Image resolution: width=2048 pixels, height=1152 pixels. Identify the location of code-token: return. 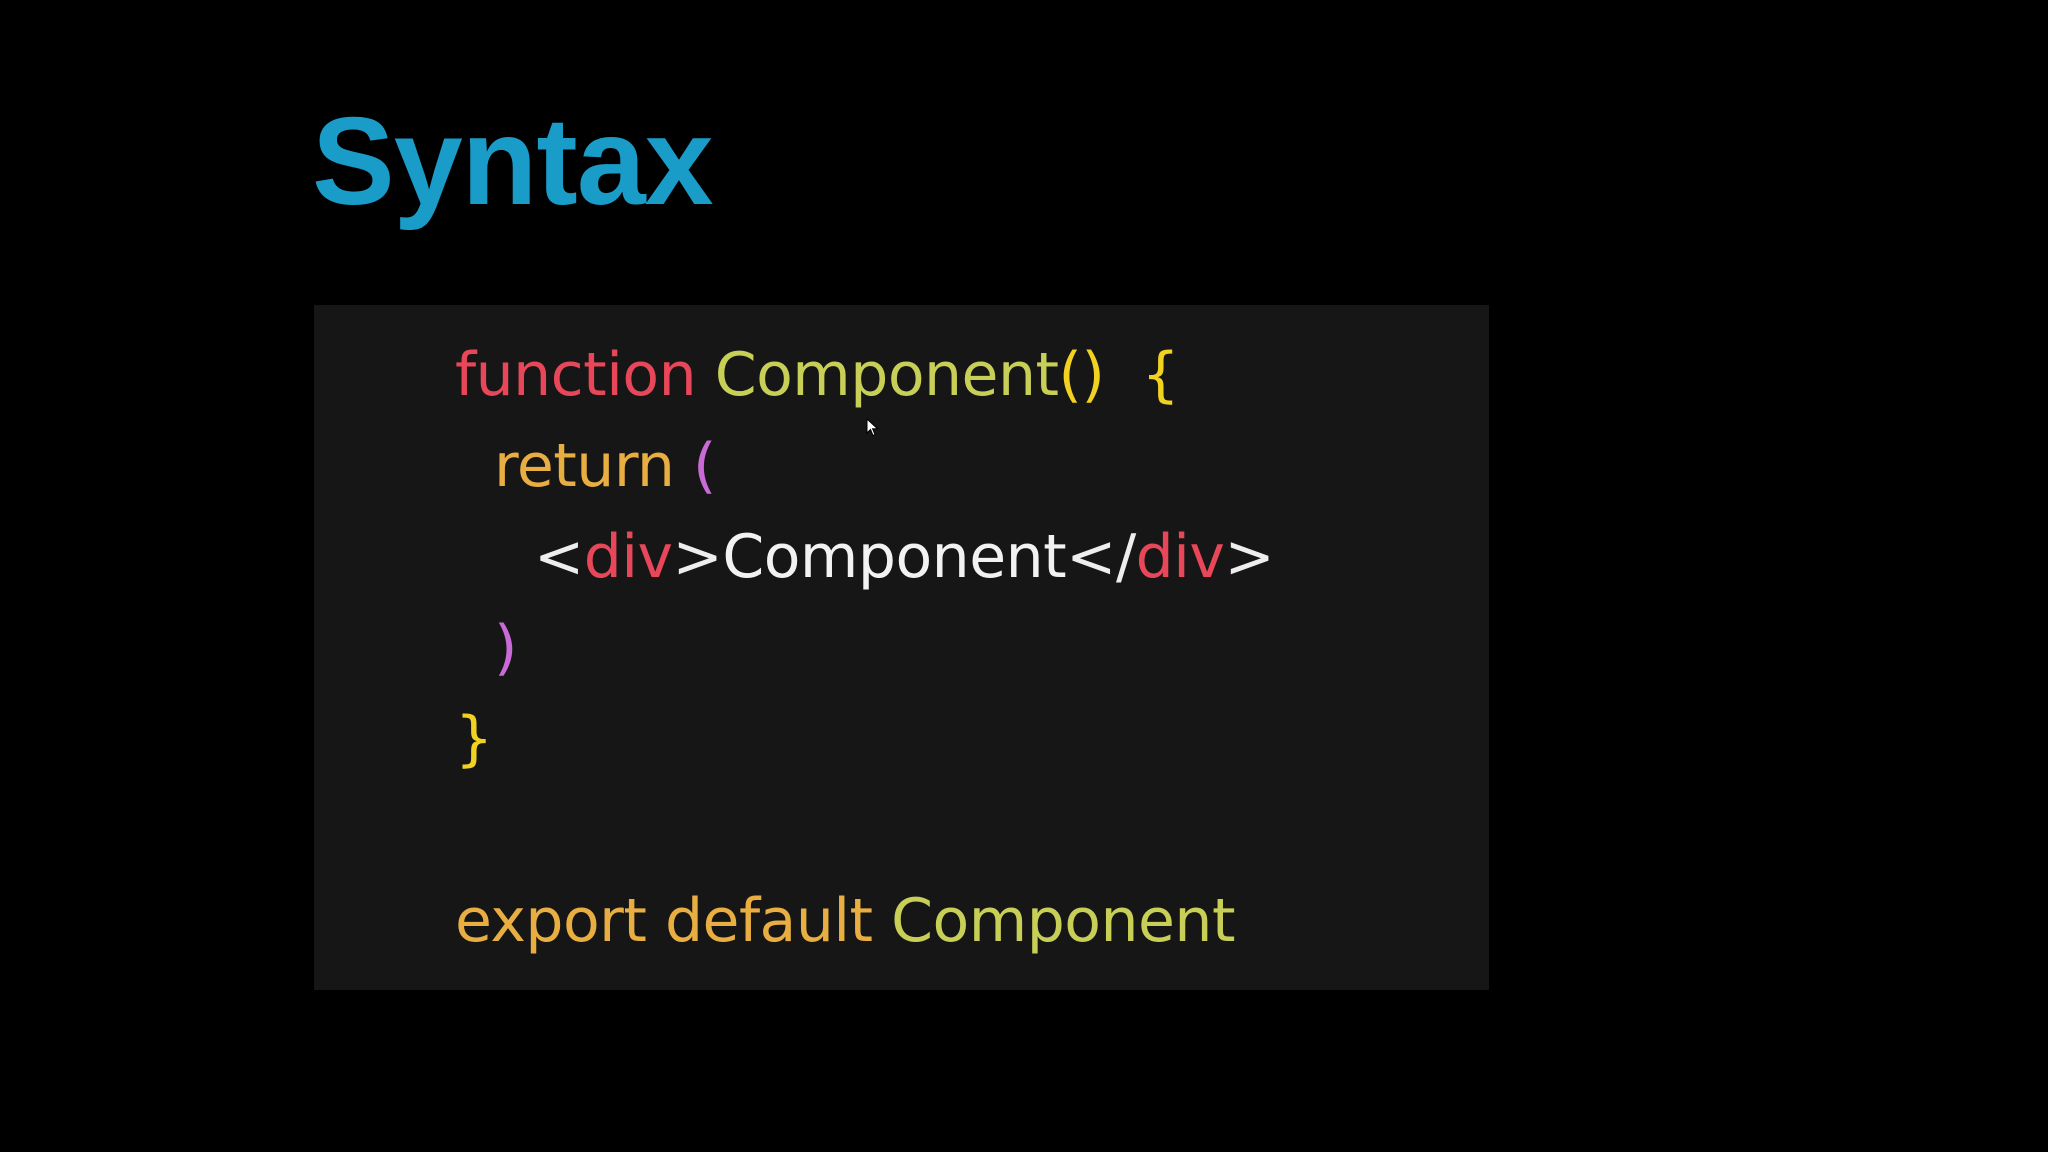
(584, 466).